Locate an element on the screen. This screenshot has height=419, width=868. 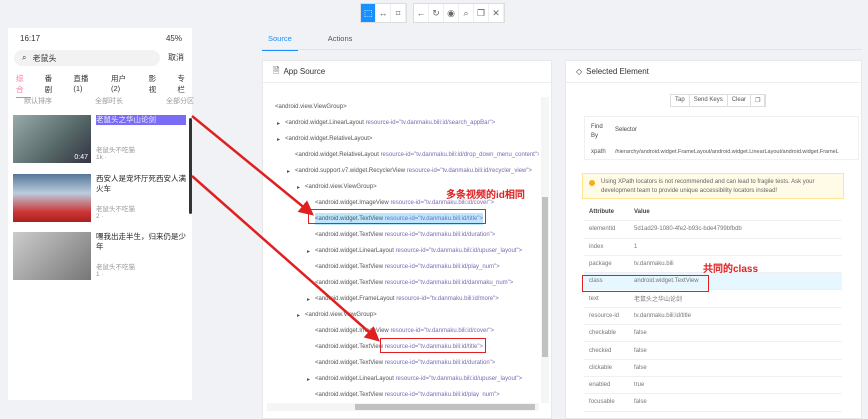
duration-filter: 全部时长 is located at coordinates (109, 101).